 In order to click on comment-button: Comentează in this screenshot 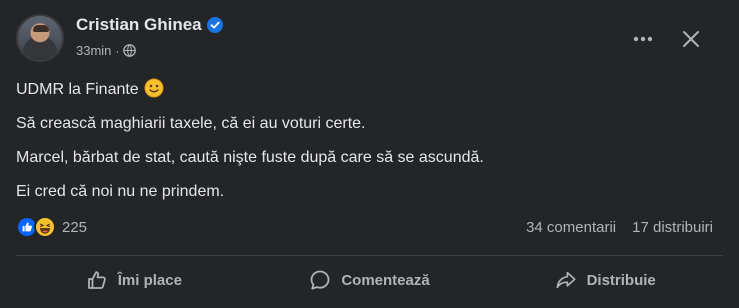, I will do `click(370, 280)`.